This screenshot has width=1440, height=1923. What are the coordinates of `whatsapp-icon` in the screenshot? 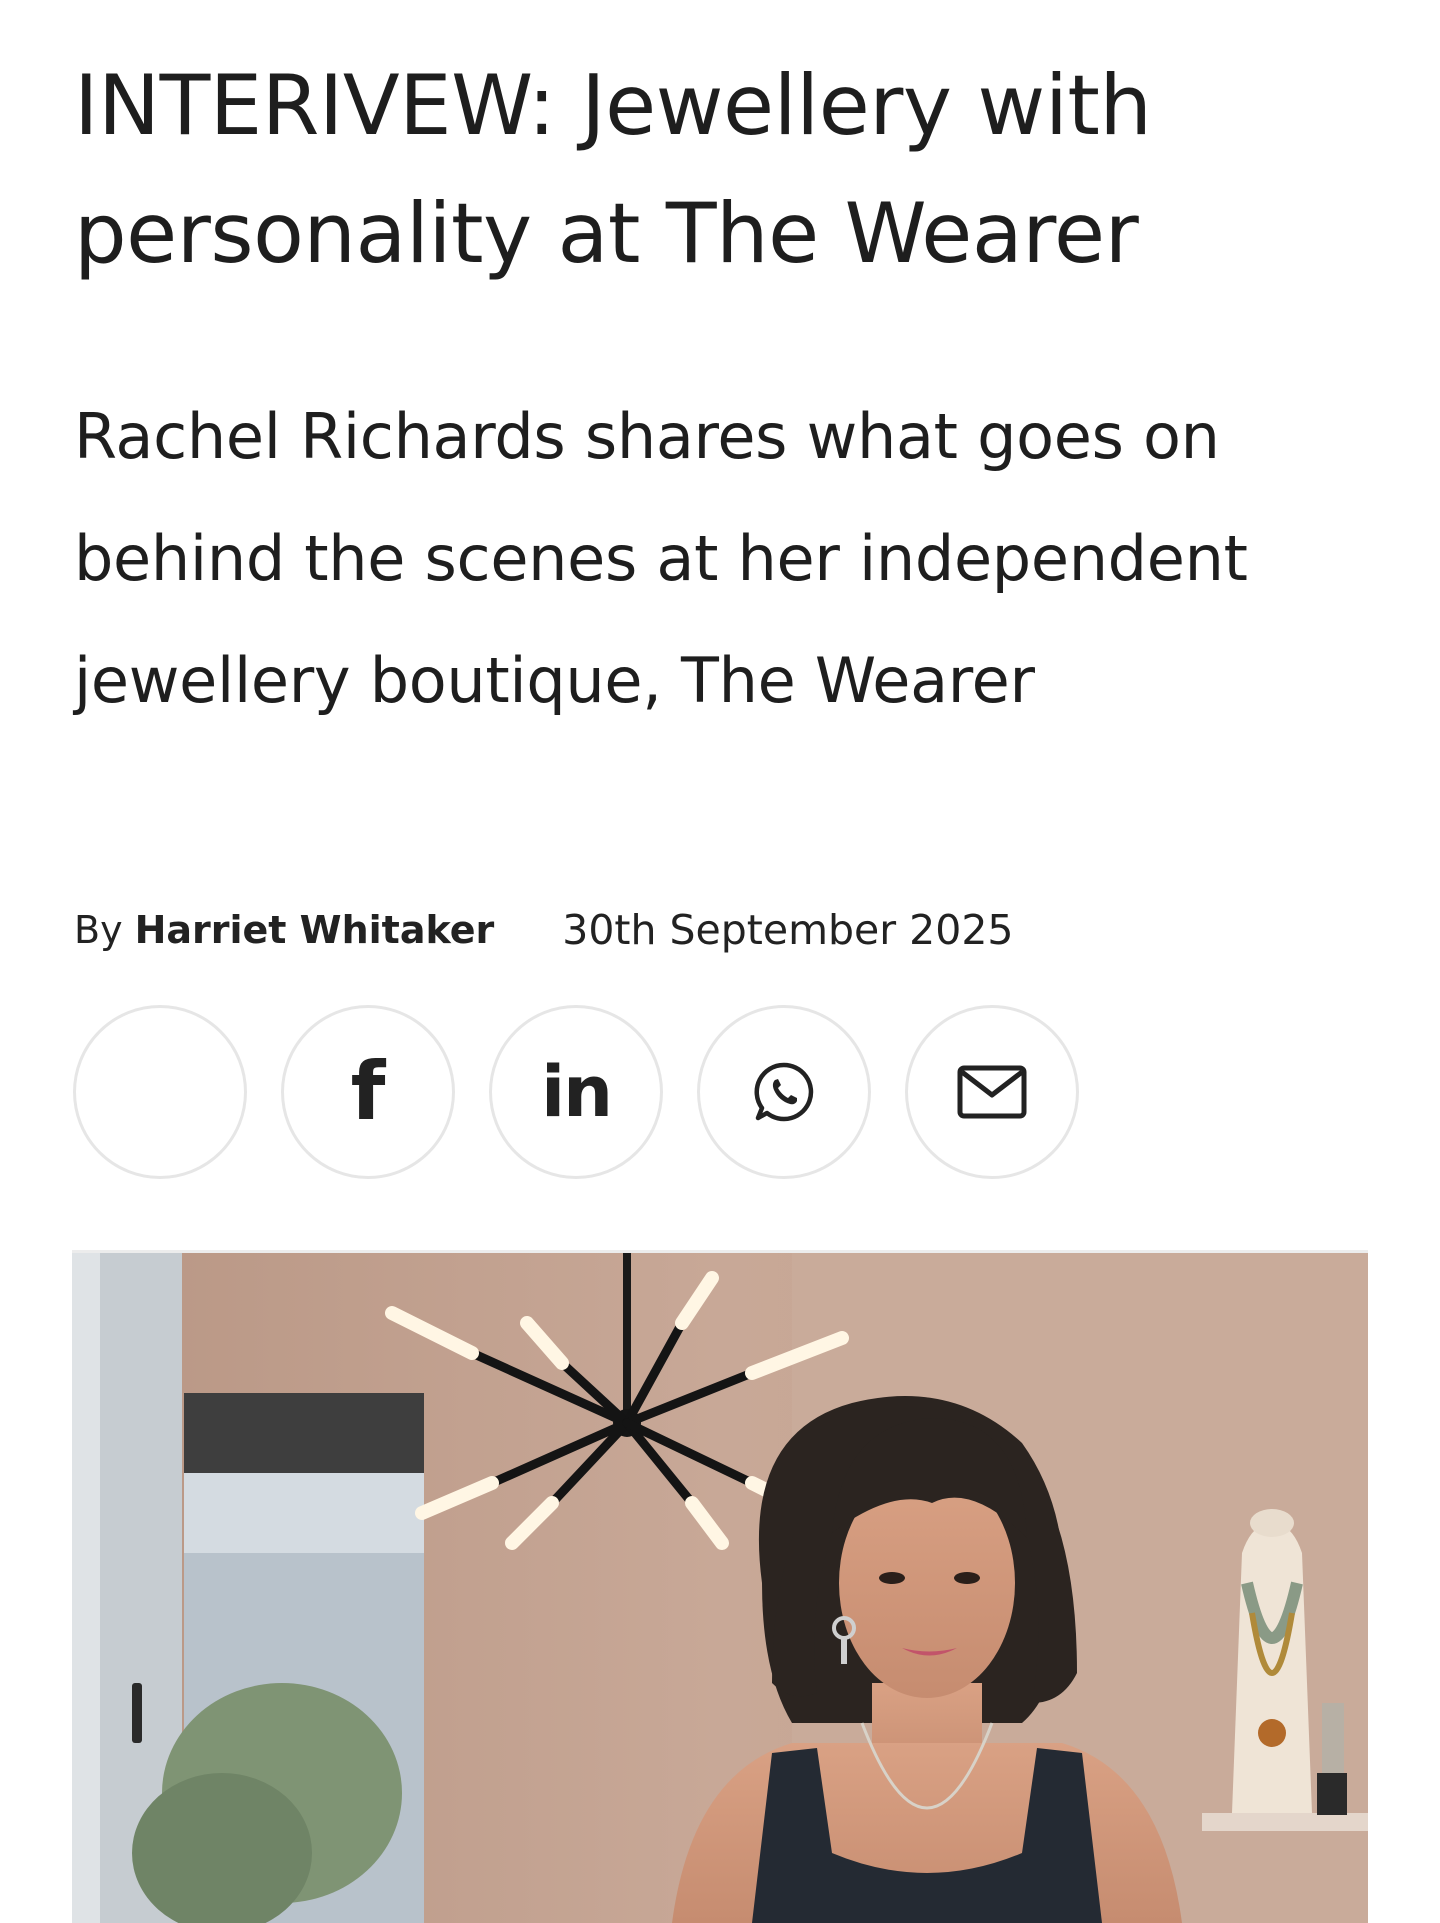 It's located at (784, 1092).